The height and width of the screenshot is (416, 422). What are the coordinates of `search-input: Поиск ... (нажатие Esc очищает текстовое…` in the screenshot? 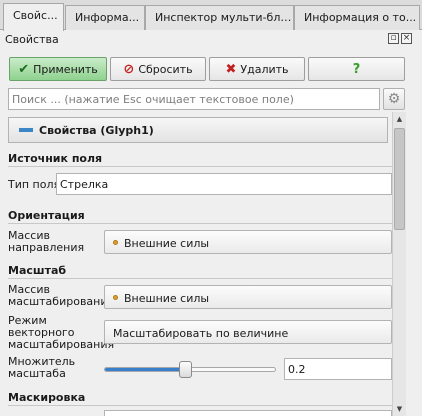 It's located at (194, 99).